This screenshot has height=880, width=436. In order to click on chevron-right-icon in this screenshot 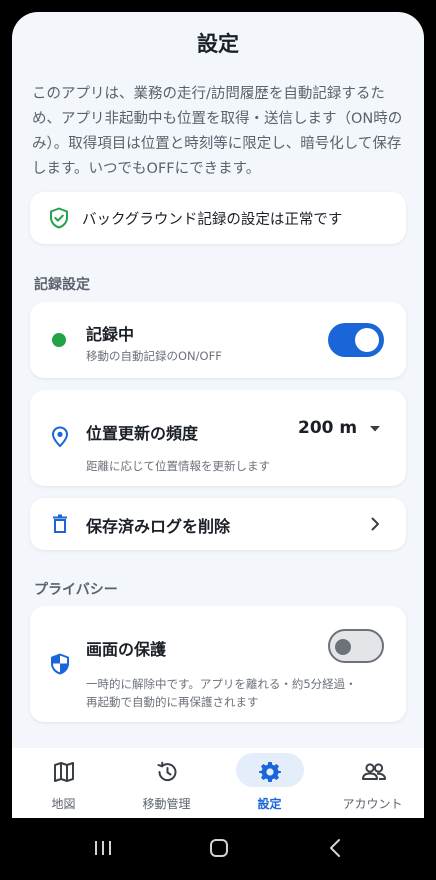, I will do `click(375, 524)`.